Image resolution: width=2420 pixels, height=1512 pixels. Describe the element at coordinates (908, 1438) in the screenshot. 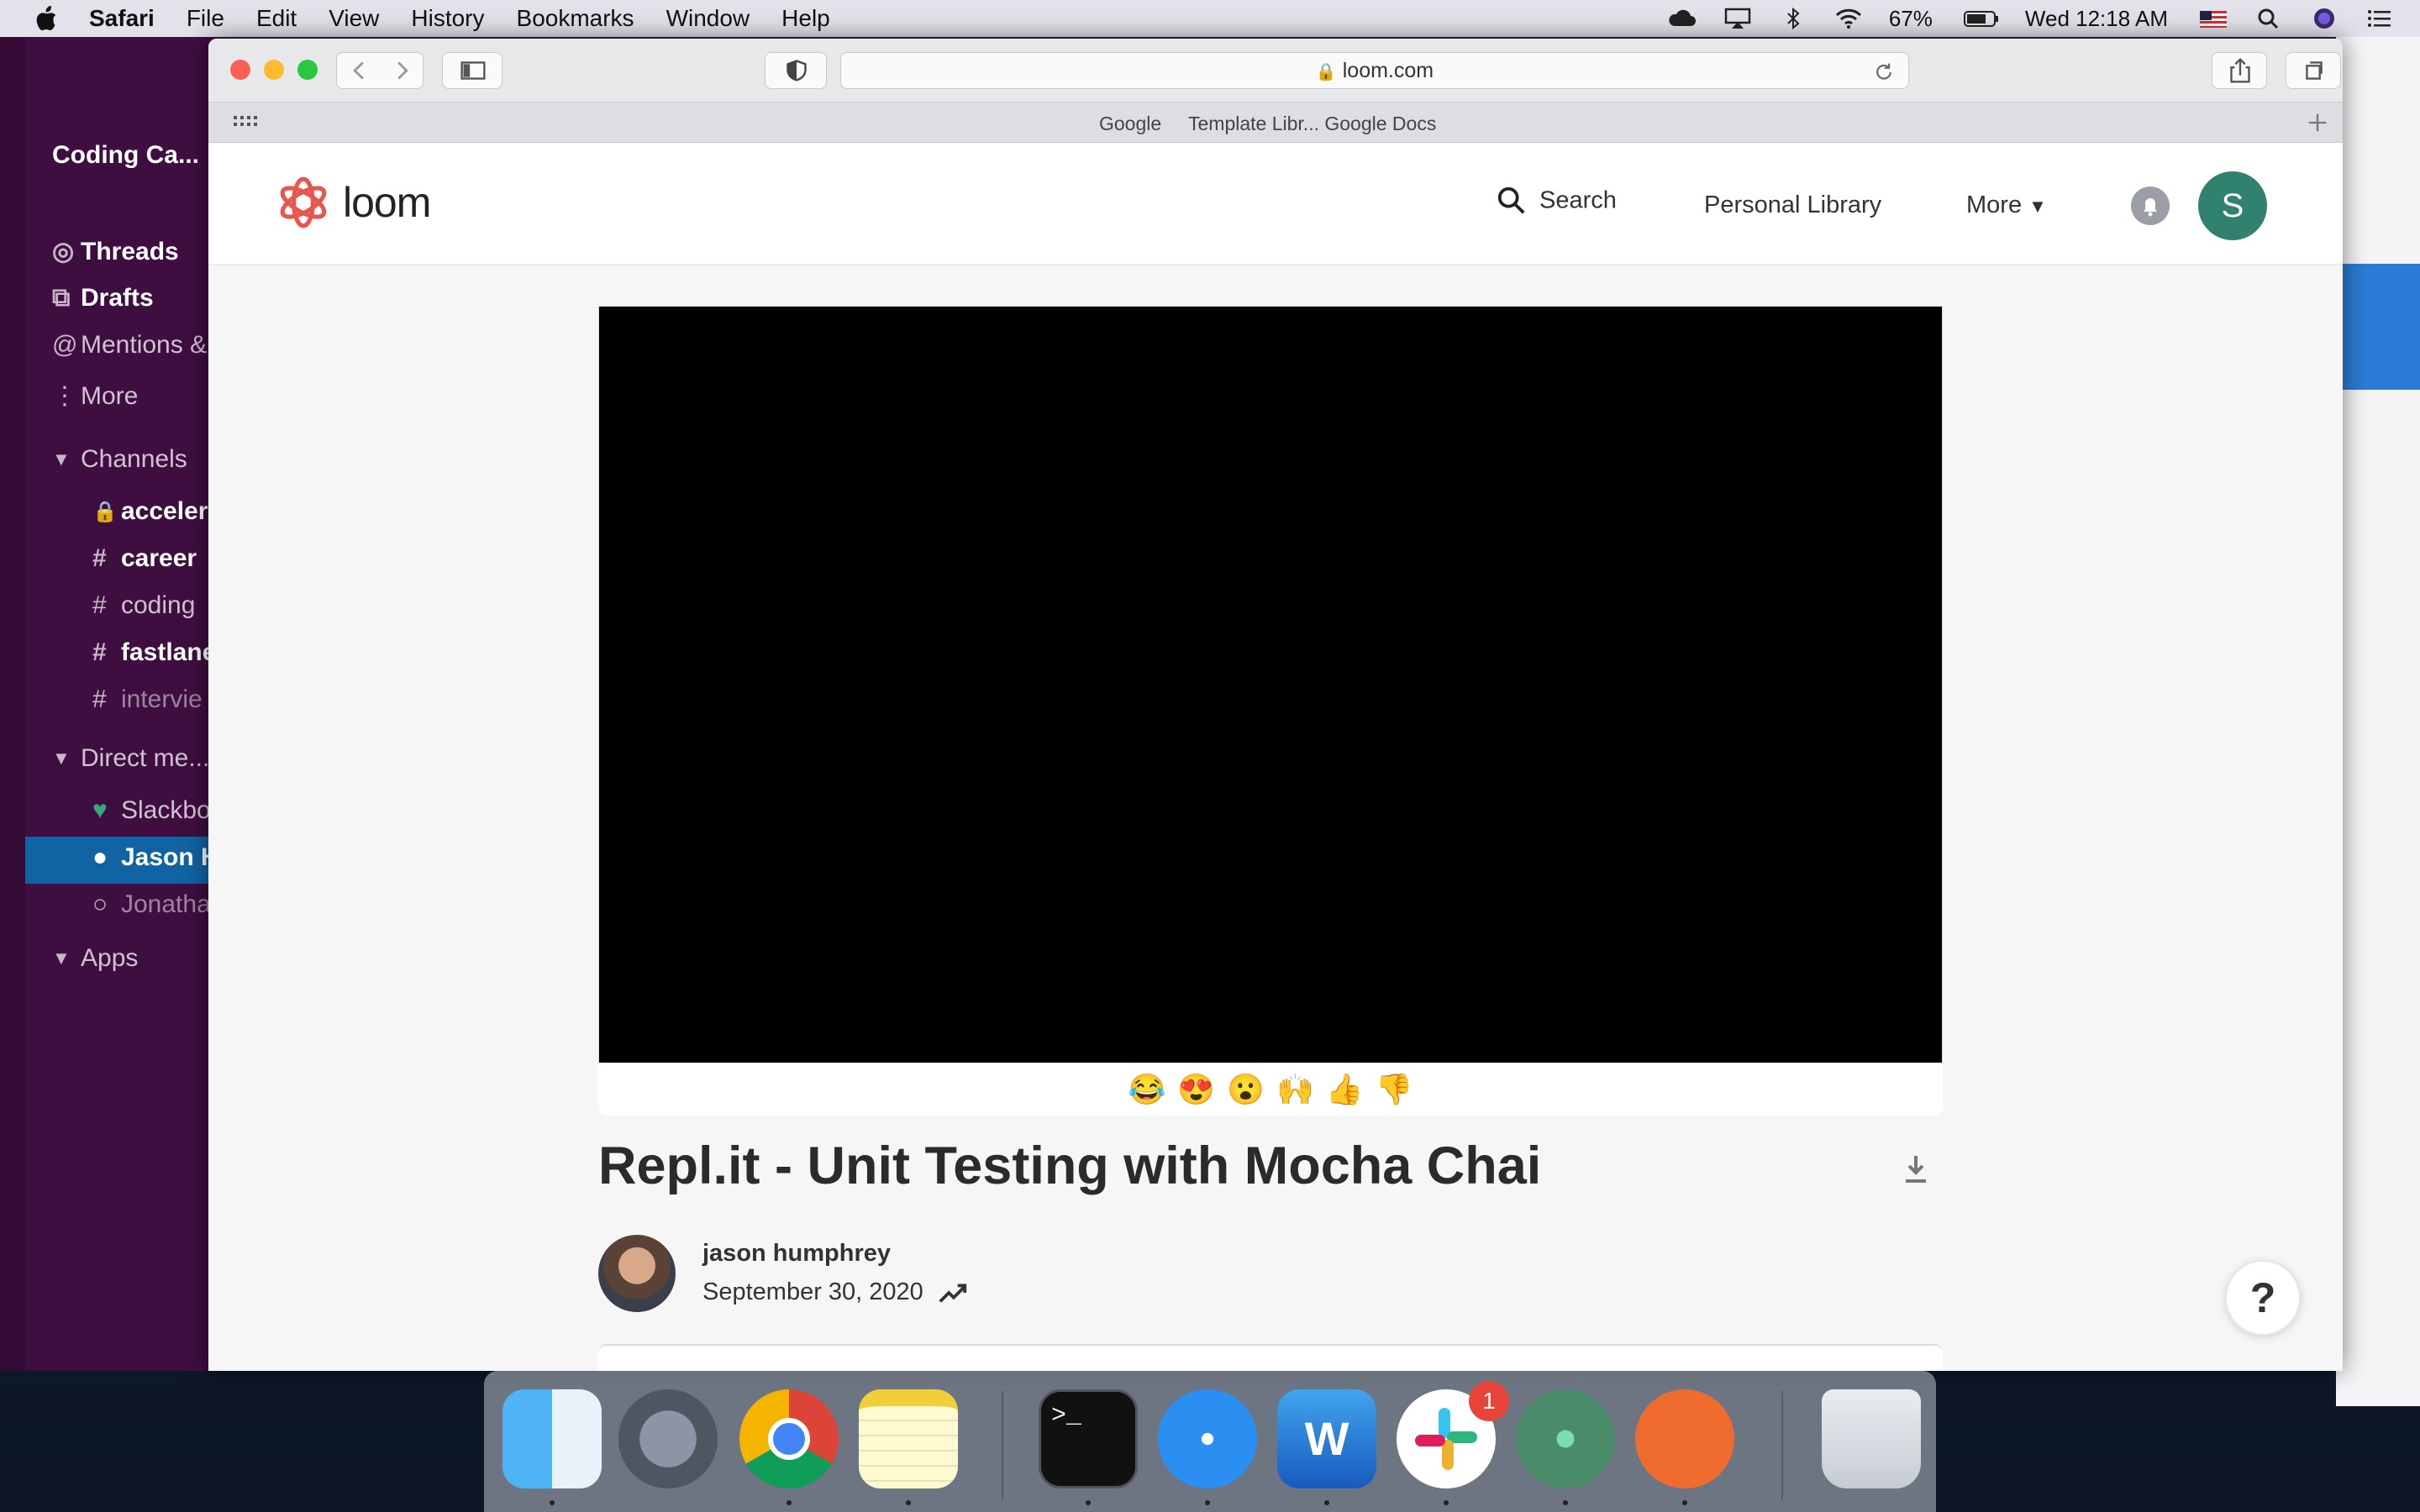

I see `notes-icon` at that location.